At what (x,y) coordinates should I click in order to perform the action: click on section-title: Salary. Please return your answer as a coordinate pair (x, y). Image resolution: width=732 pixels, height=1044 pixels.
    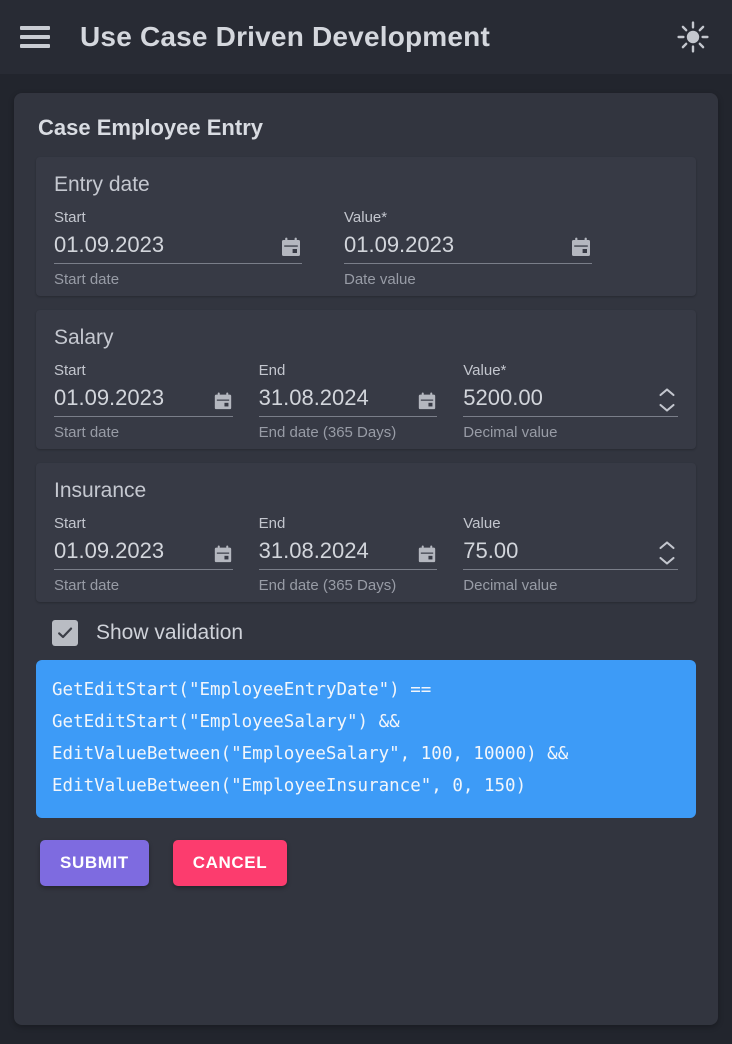
    Looking at the image, I should click on (84, 337).